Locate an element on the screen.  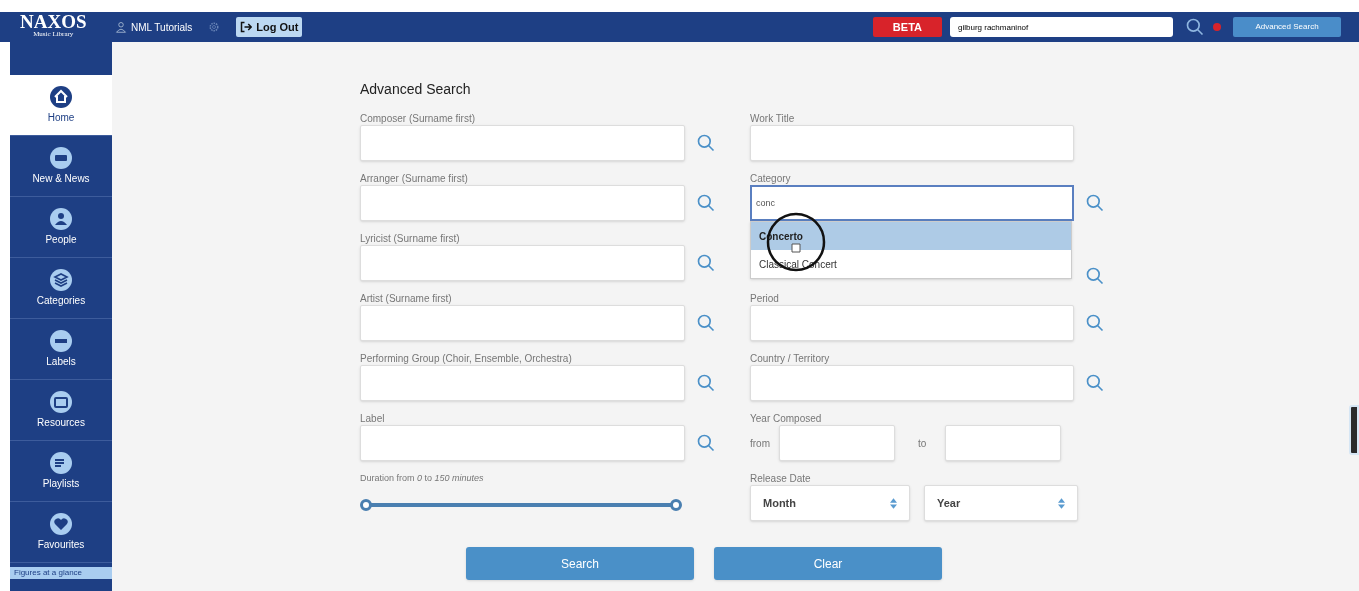
list-icon is located at coordinates (61, 463).